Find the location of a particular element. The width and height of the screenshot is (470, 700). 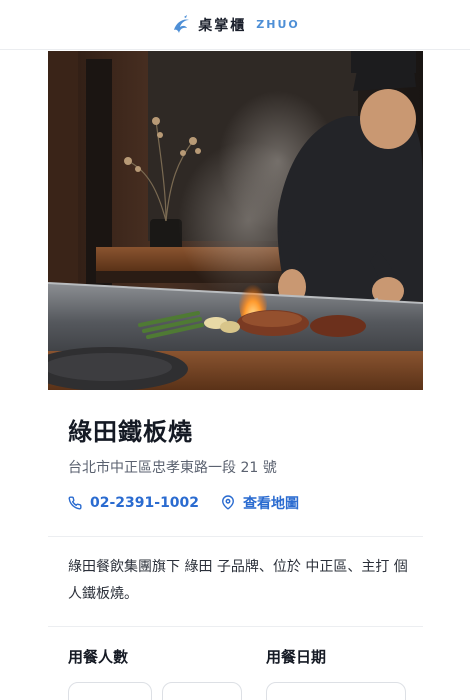

phone-link: 02-2391-1002 is located at coordinates (133, 503).